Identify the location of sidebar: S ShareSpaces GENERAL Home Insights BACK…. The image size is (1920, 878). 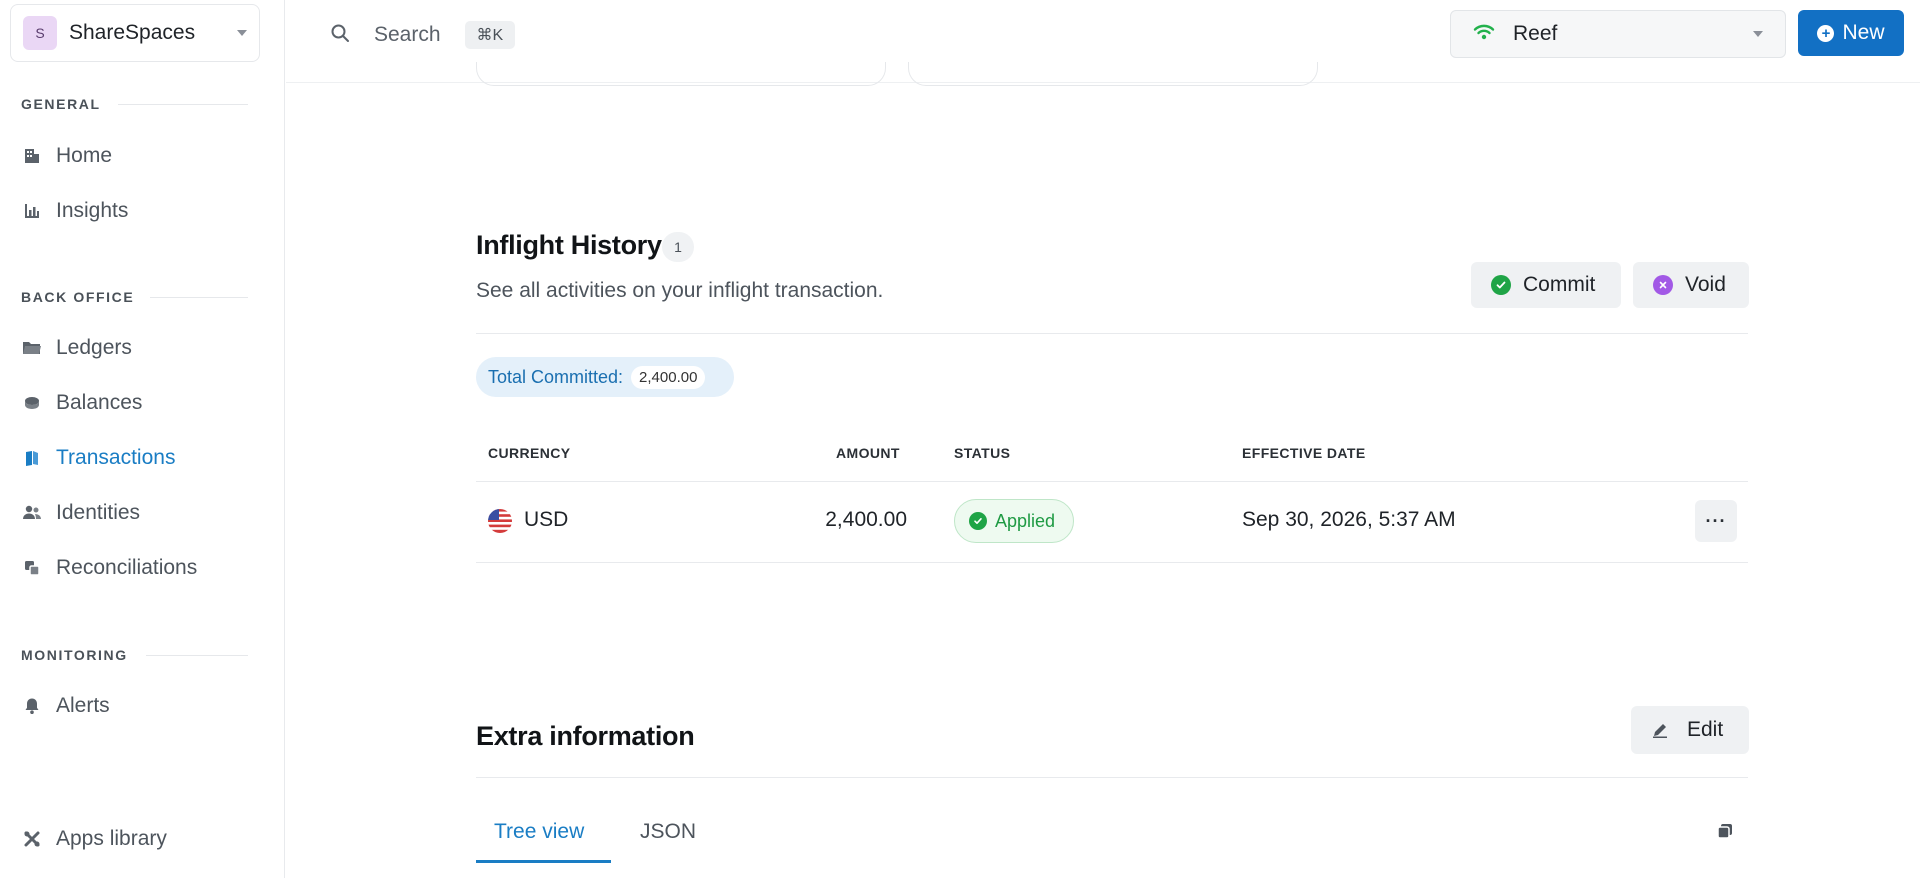
(142, 439).